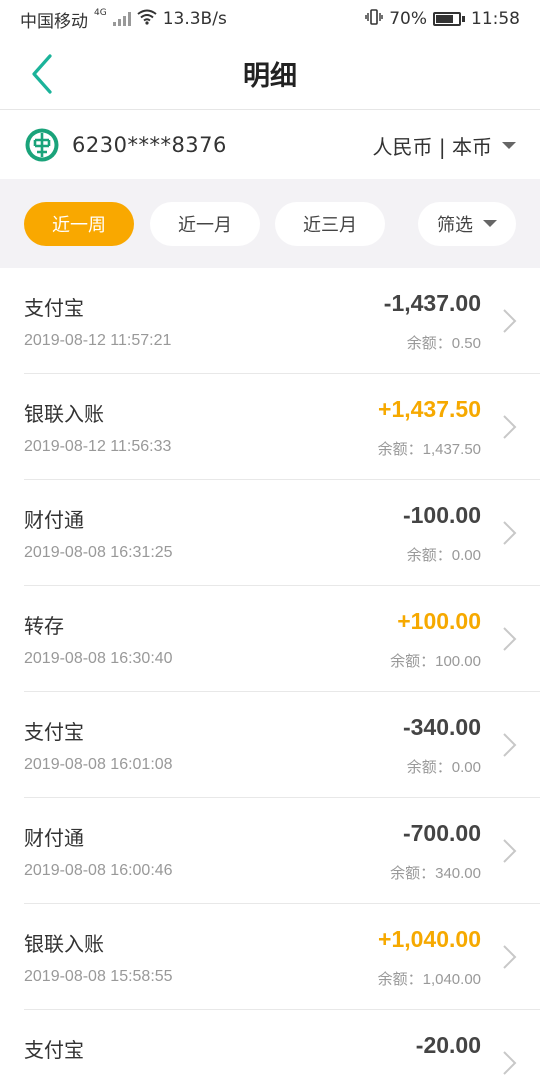 This screenshot has width=540, height=1080. I want to click on filter-last-month-label: 近一月, so click(205, 225).